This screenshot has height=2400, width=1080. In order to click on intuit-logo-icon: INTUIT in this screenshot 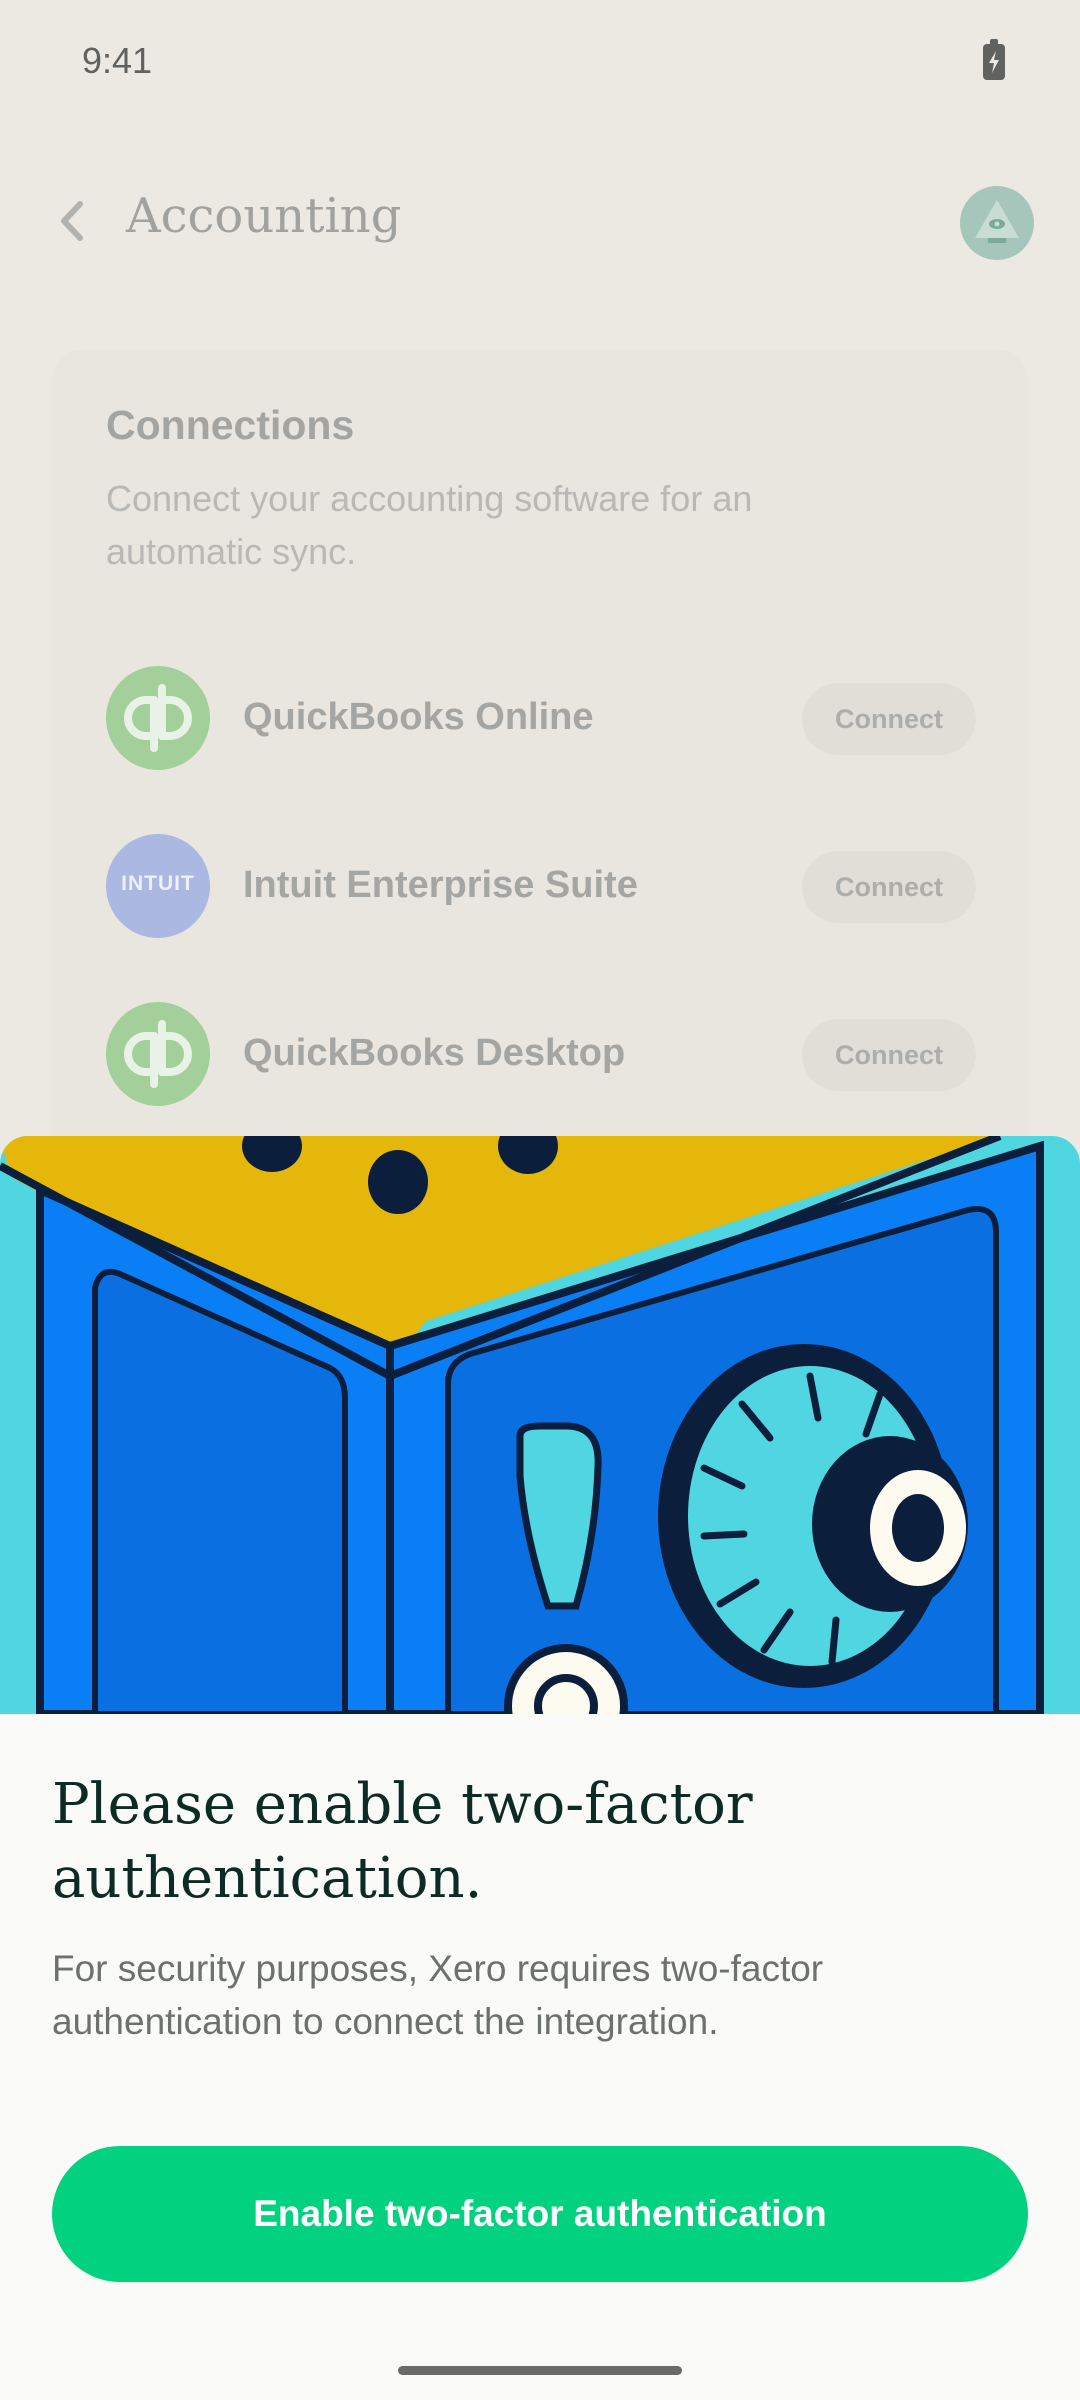, I will do `click(158, 886)`.